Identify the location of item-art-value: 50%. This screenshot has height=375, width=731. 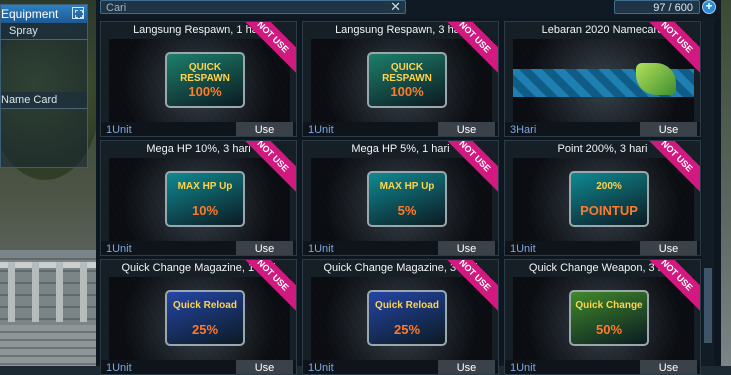
(609, 329).